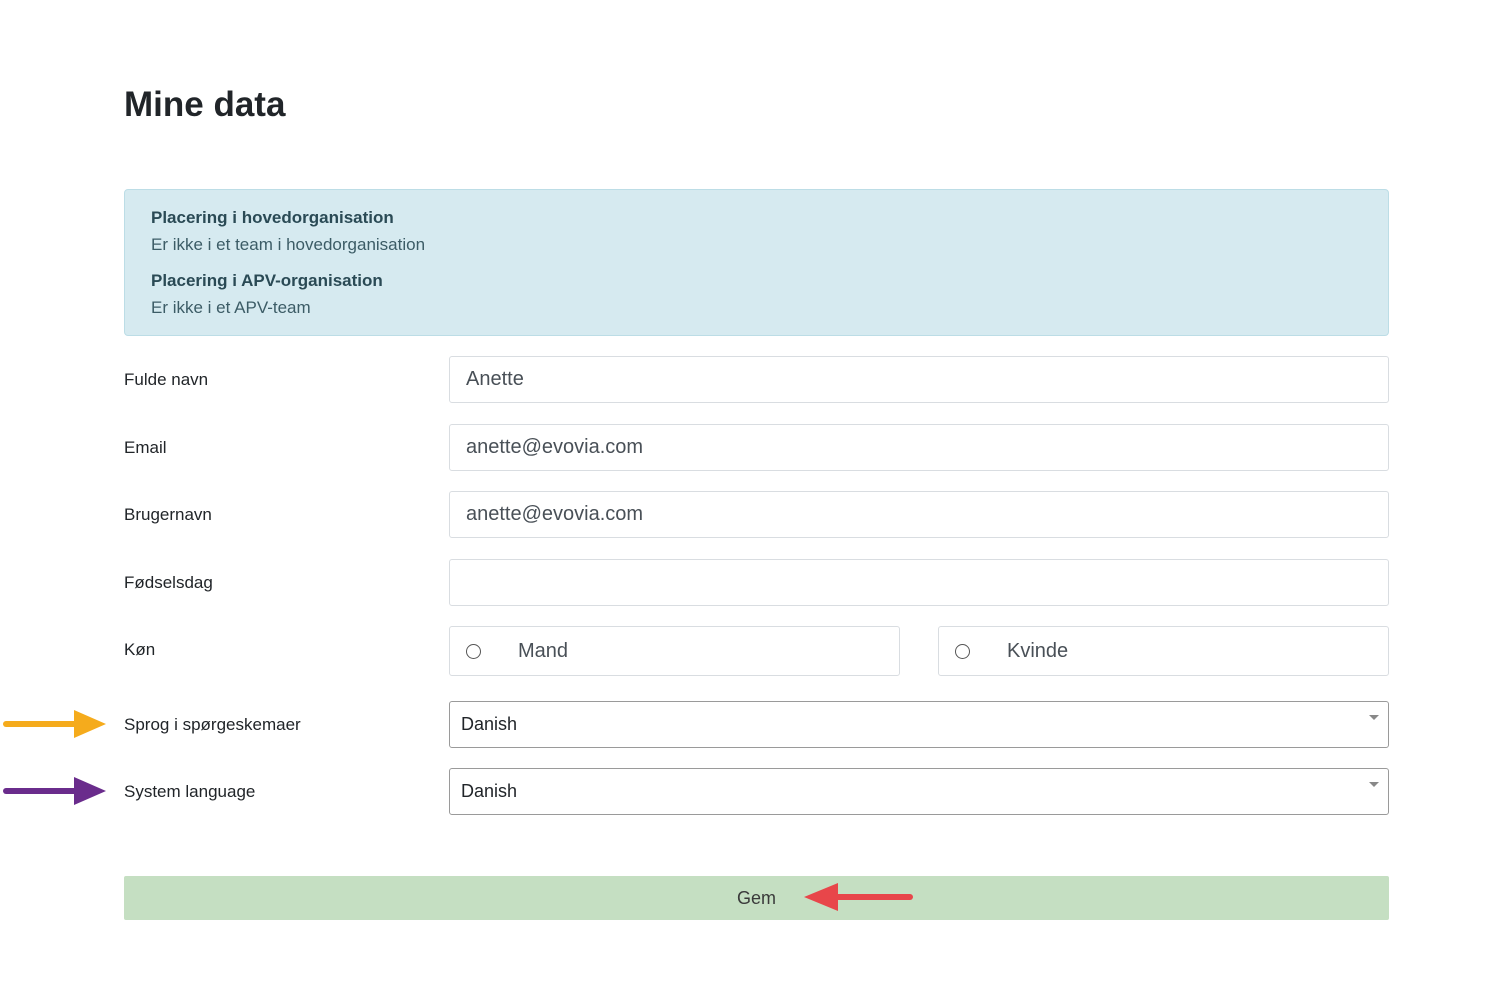 The image size is (1508, 990). Describe the element at coordinates (168, 582) in the screenshot. I see `birthday-label: Fødselsdag` at that location.